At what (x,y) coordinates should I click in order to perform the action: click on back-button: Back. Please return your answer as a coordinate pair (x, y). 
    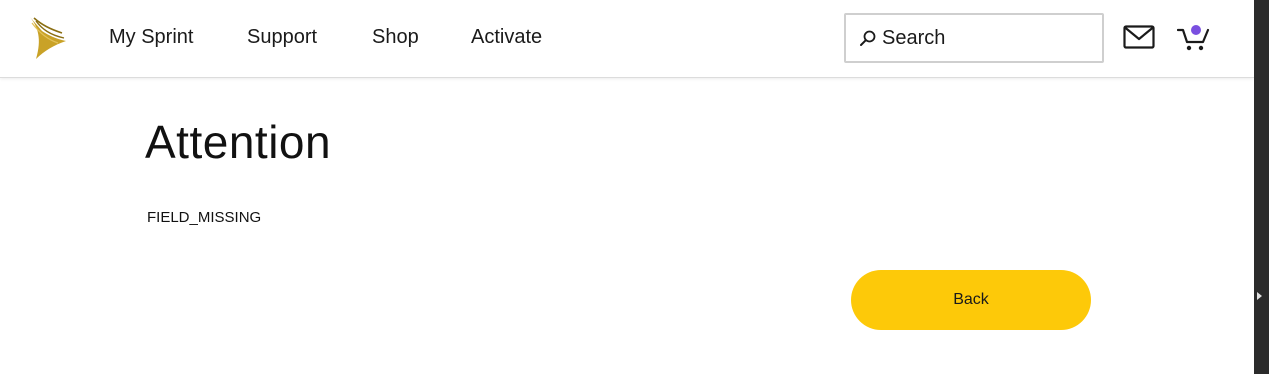
    Looking at the image, I should click on (971, 300).